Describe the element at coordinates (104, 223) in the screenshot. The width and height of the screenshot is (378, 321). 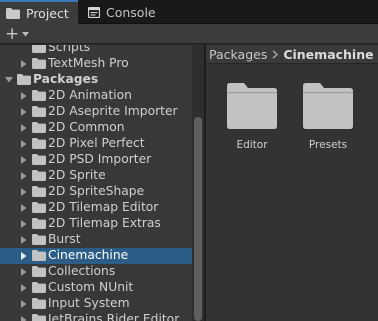
I see `tree-row-label: 2D Tilemap Extras` at that location.